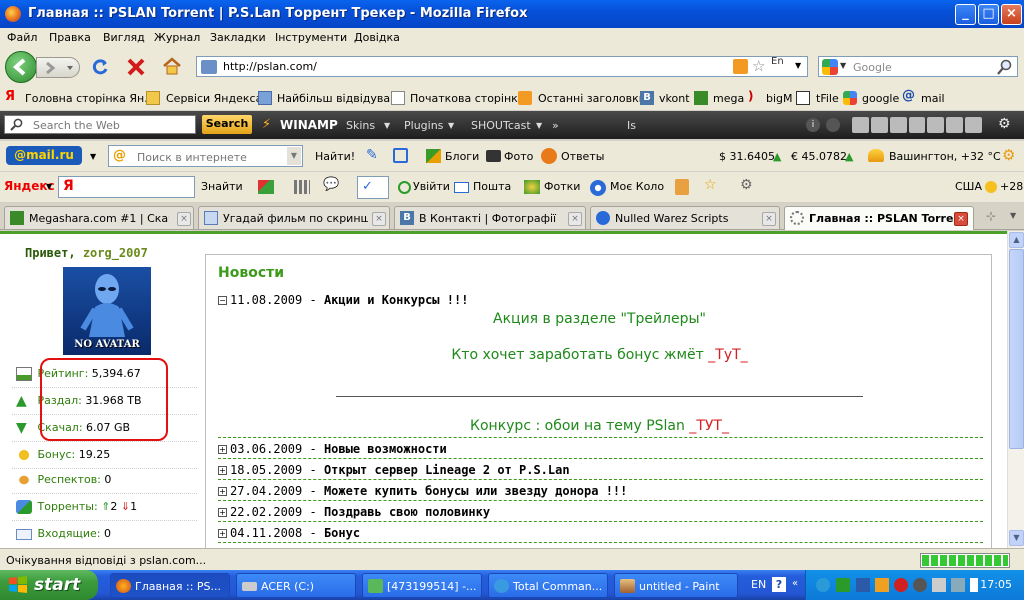 The width and height of the screenshot is (1024, 600). What do you see at coordinates (637, 186) in the screenshot?
I see `yandex-circle-link: Моє Коло` at bounding box center [637, 186].